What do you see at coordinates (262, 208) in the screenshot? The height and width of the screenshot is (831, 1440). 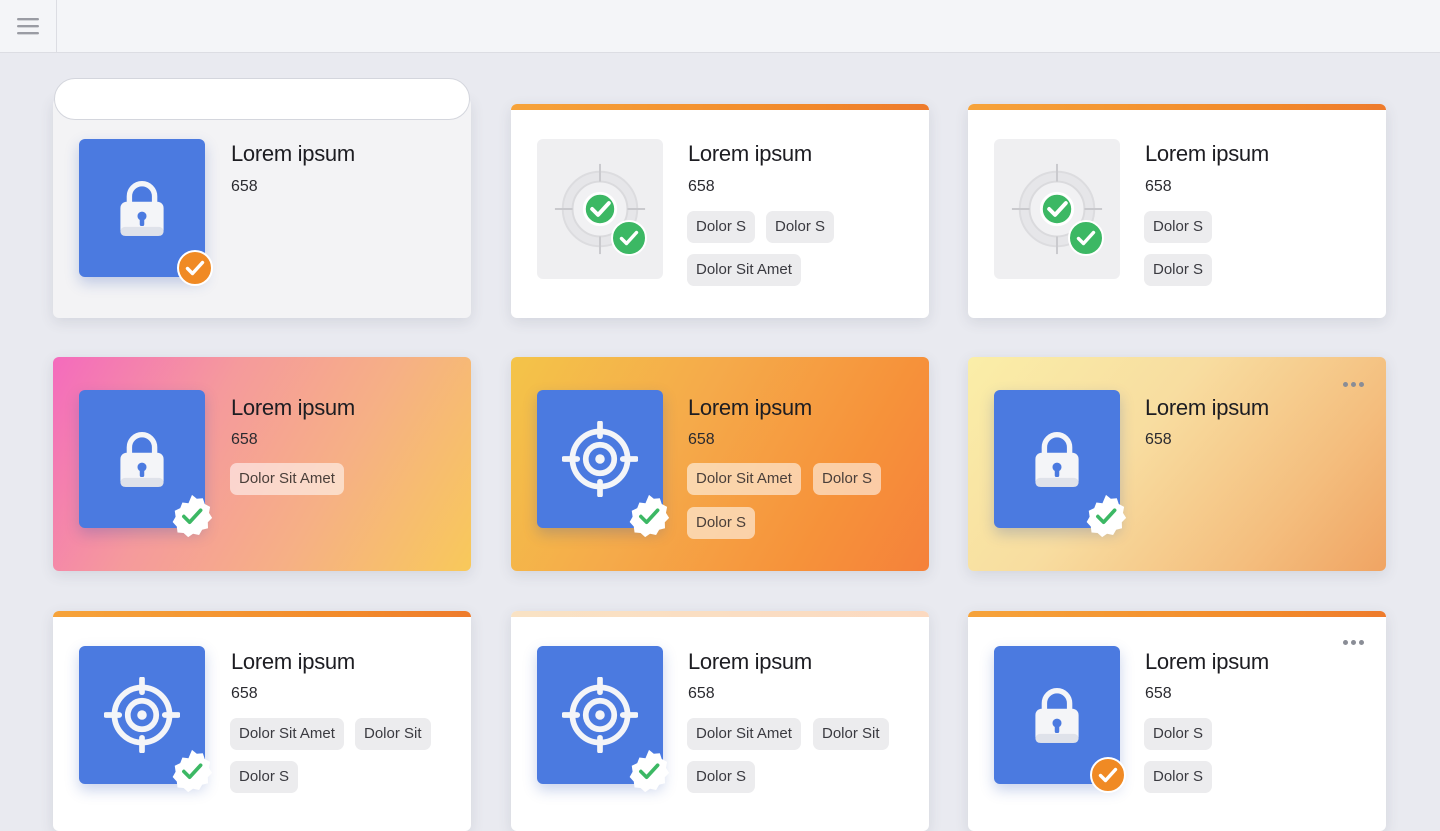 I see `card-1: Lorem ipsum 658` at bounding box center [262, 208].